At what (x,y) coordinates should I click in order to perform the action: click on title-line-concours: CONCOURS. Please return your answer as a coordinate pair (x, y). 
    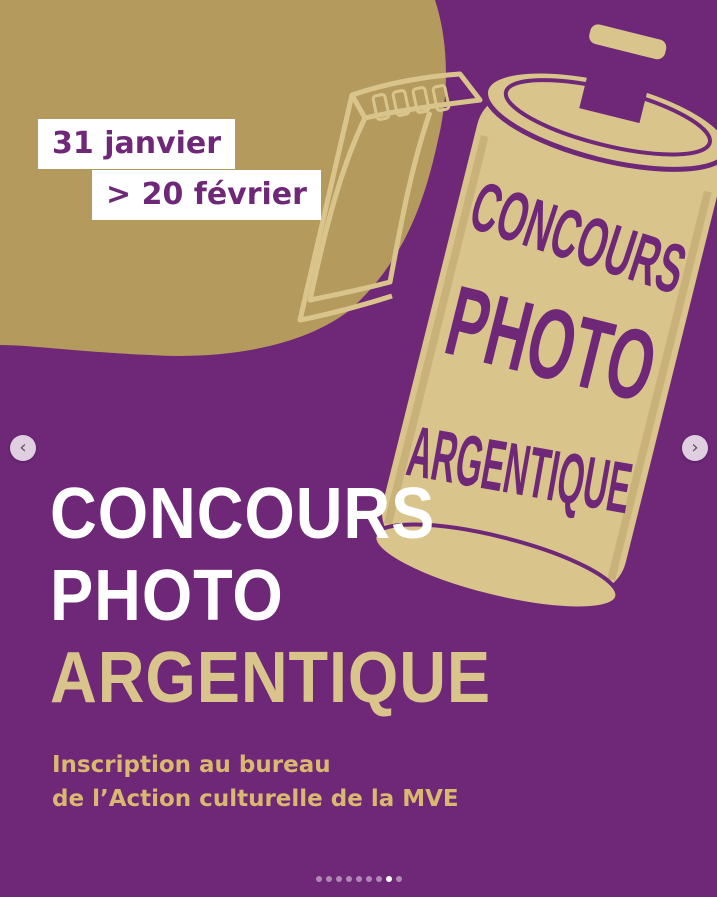
    Looking at the image, I should click on (243, 514).